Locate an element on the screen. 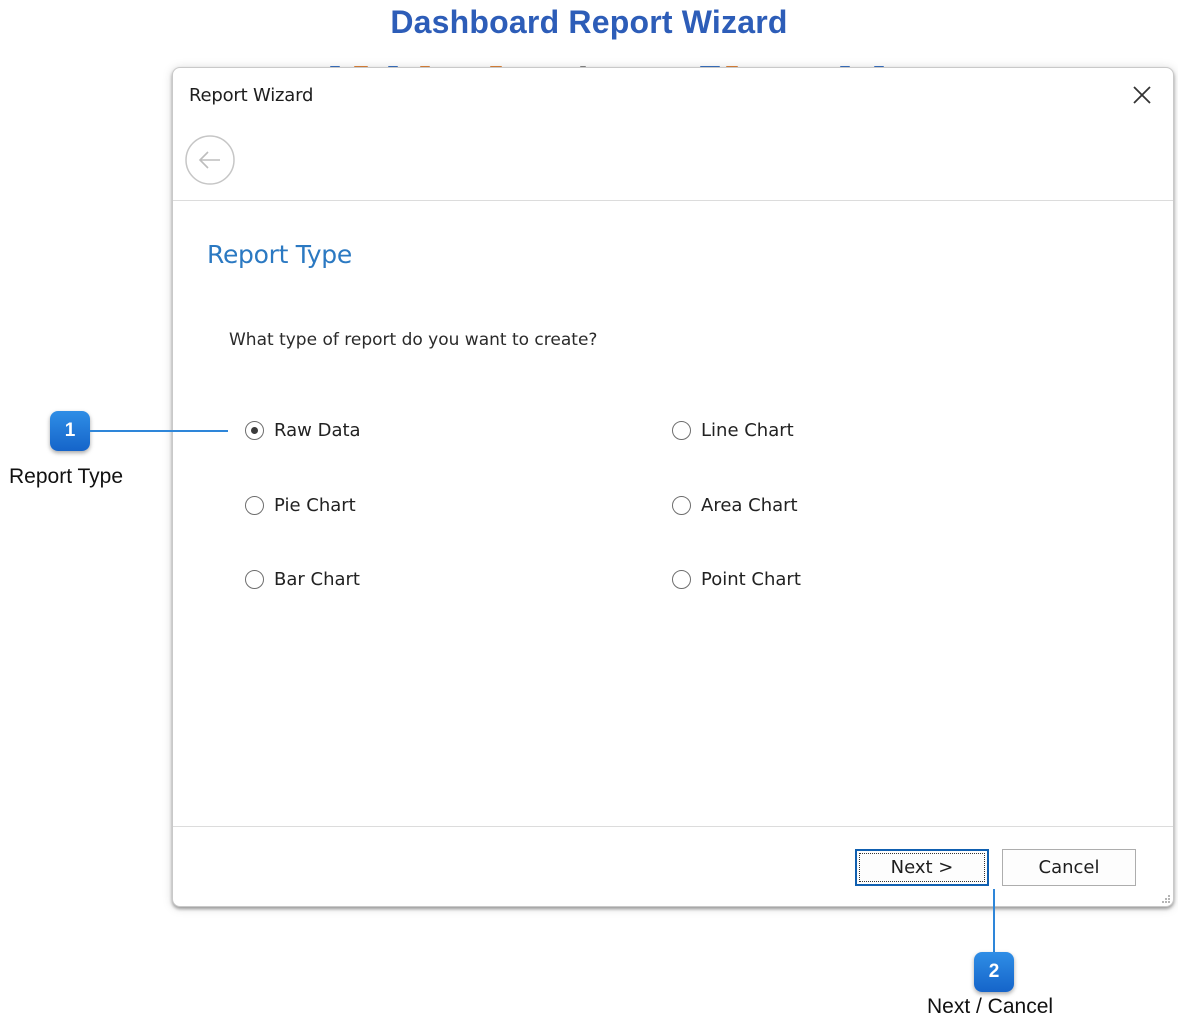  radio-bar-chart: Bar Chart is located at coordinates (302, 579).